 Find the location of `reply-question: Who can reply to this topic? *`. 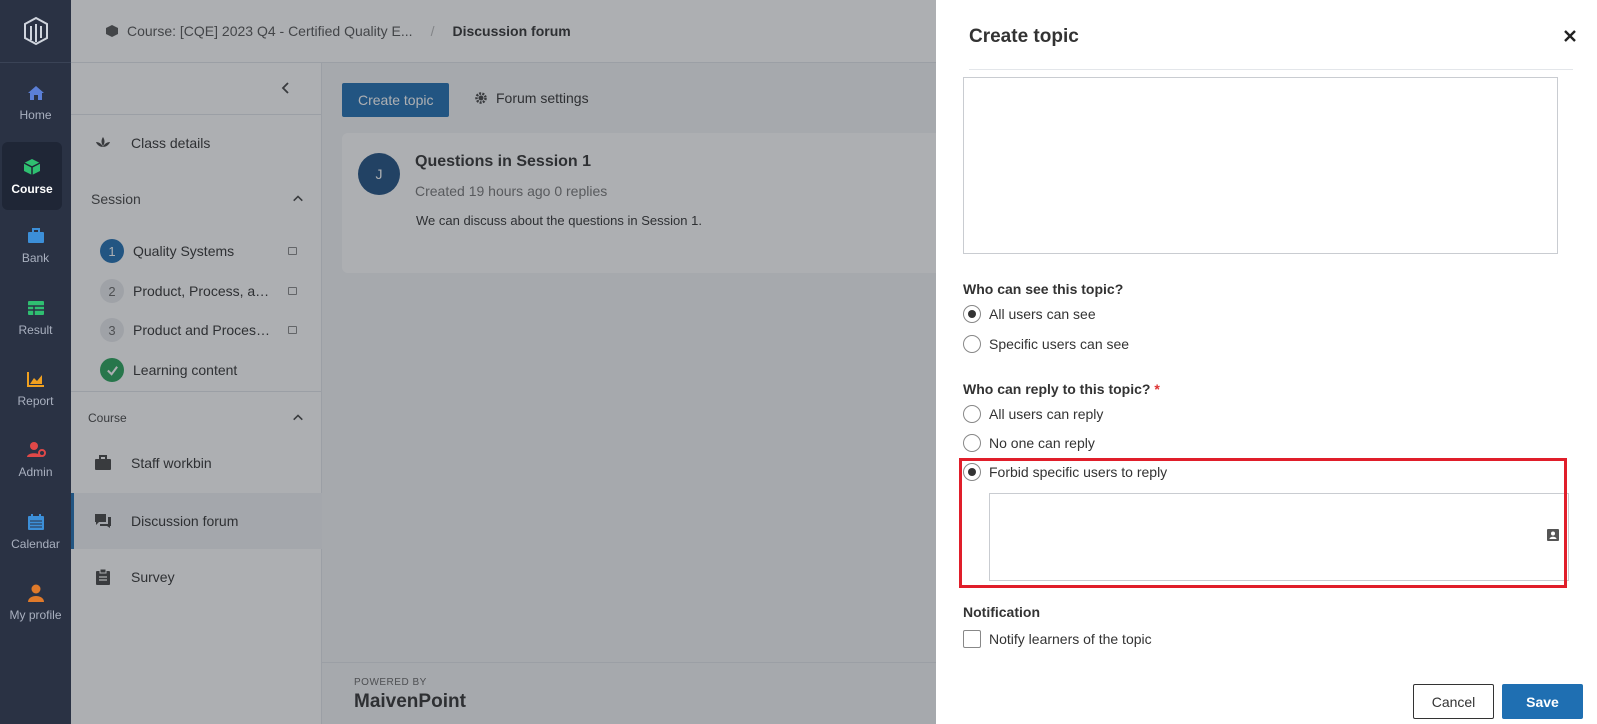

reply-question: Who can reply to this topic? * is located at coordinates (1061, 389).